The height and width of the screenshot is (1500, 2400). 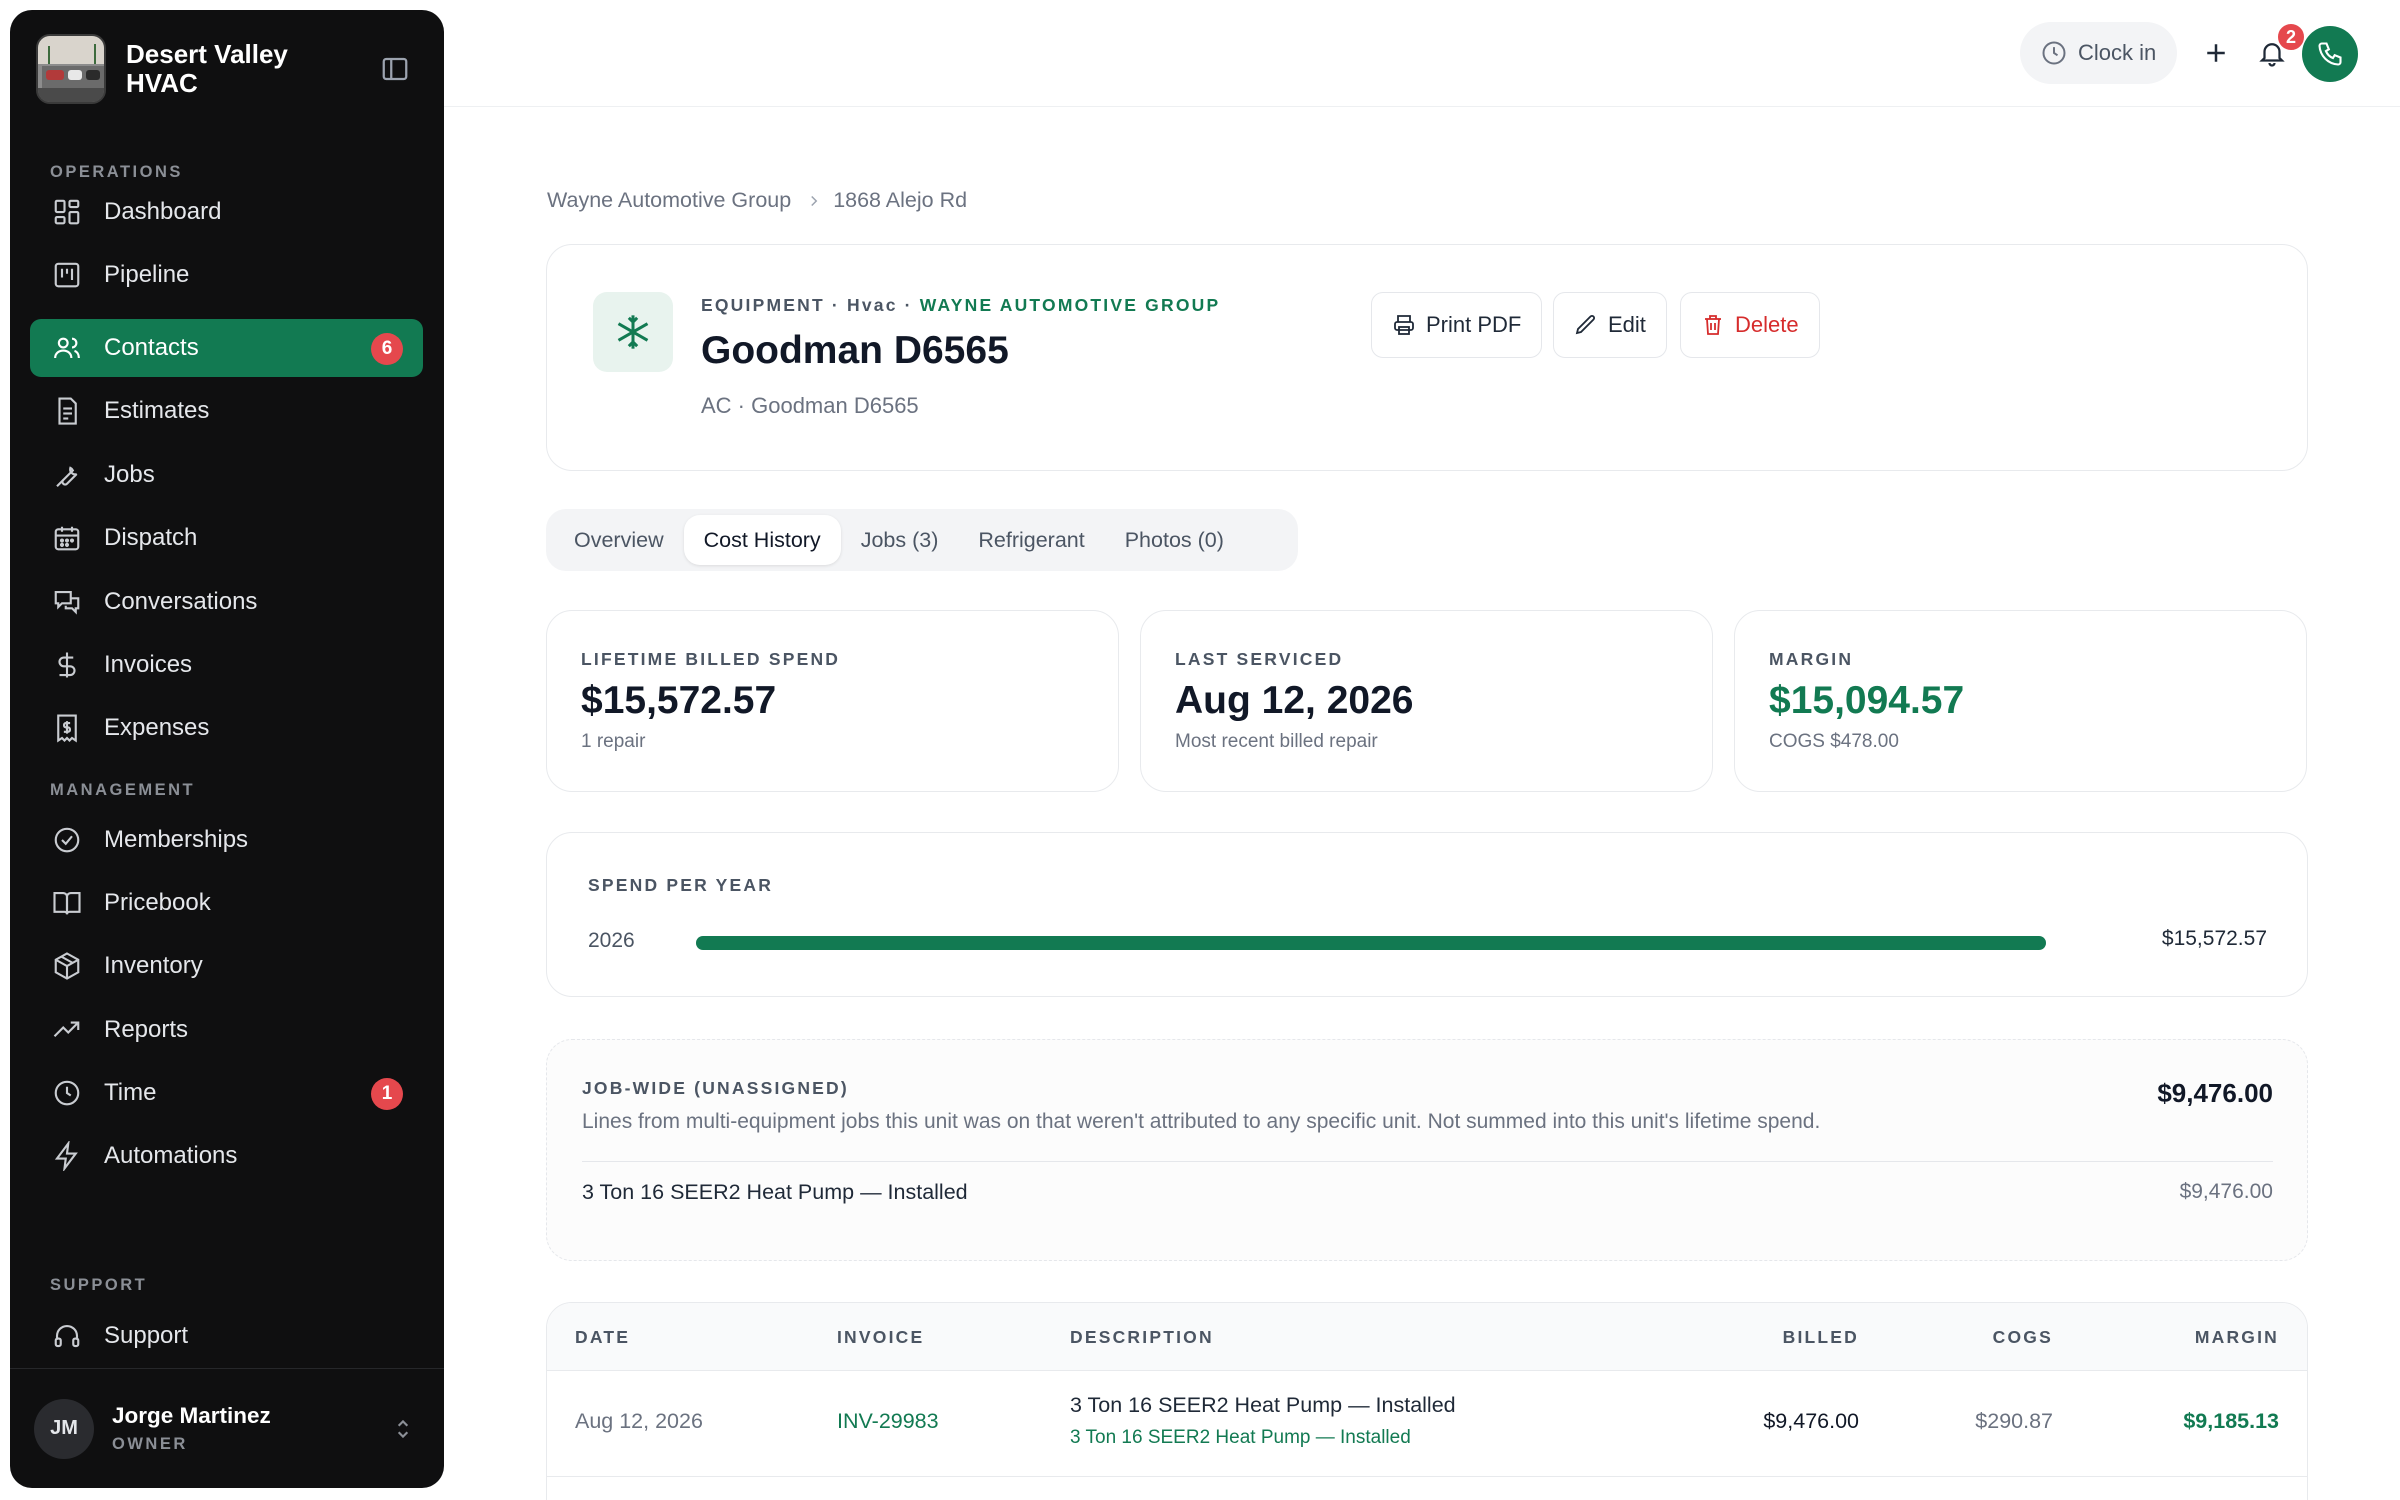 What do you see at coordinates (2231, 1421) in the screenshot?
I see `cell-margin: $9,185.13` at bounding box center [2231, 1421].